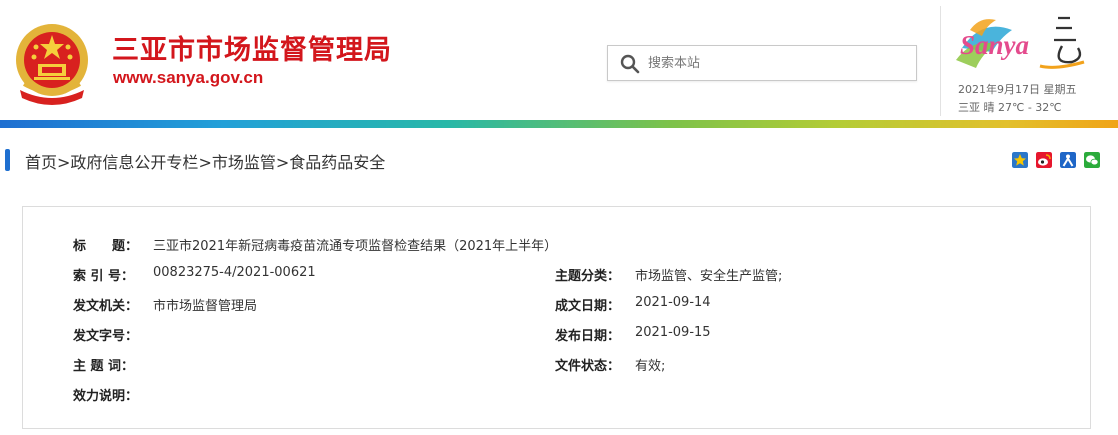 The height and width of the screenshot is (435, 1118). What do you see at coordinates (673, 332) in the screenshot?
I see `publish-date-value: 2021-09-15` at bounding box center [673, 332].